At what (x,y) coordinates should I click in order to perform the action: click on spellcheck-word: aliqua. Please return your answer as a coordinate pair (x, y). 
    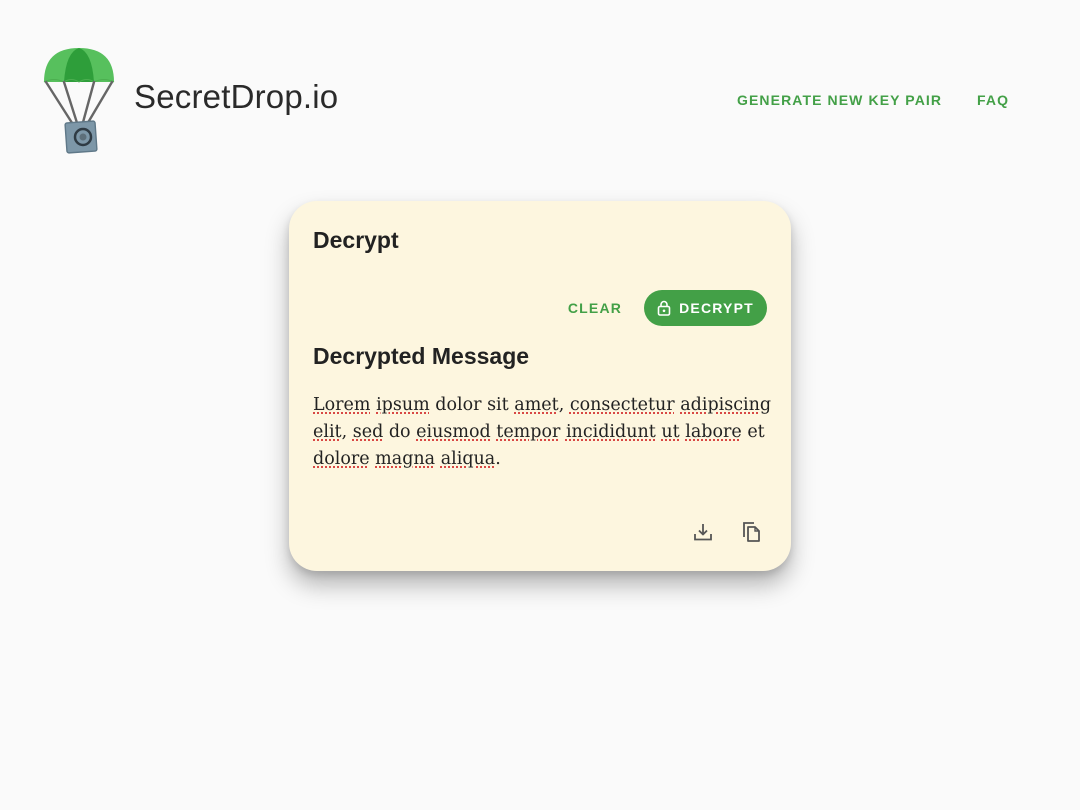
    Looking at the image, I should click on (468, 459).